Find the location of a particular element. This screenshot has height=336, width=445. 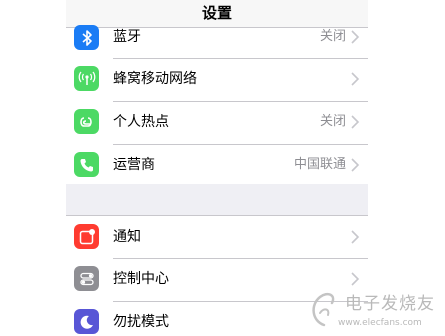

row-label: 运营商 is located at coordinates (134, 165).